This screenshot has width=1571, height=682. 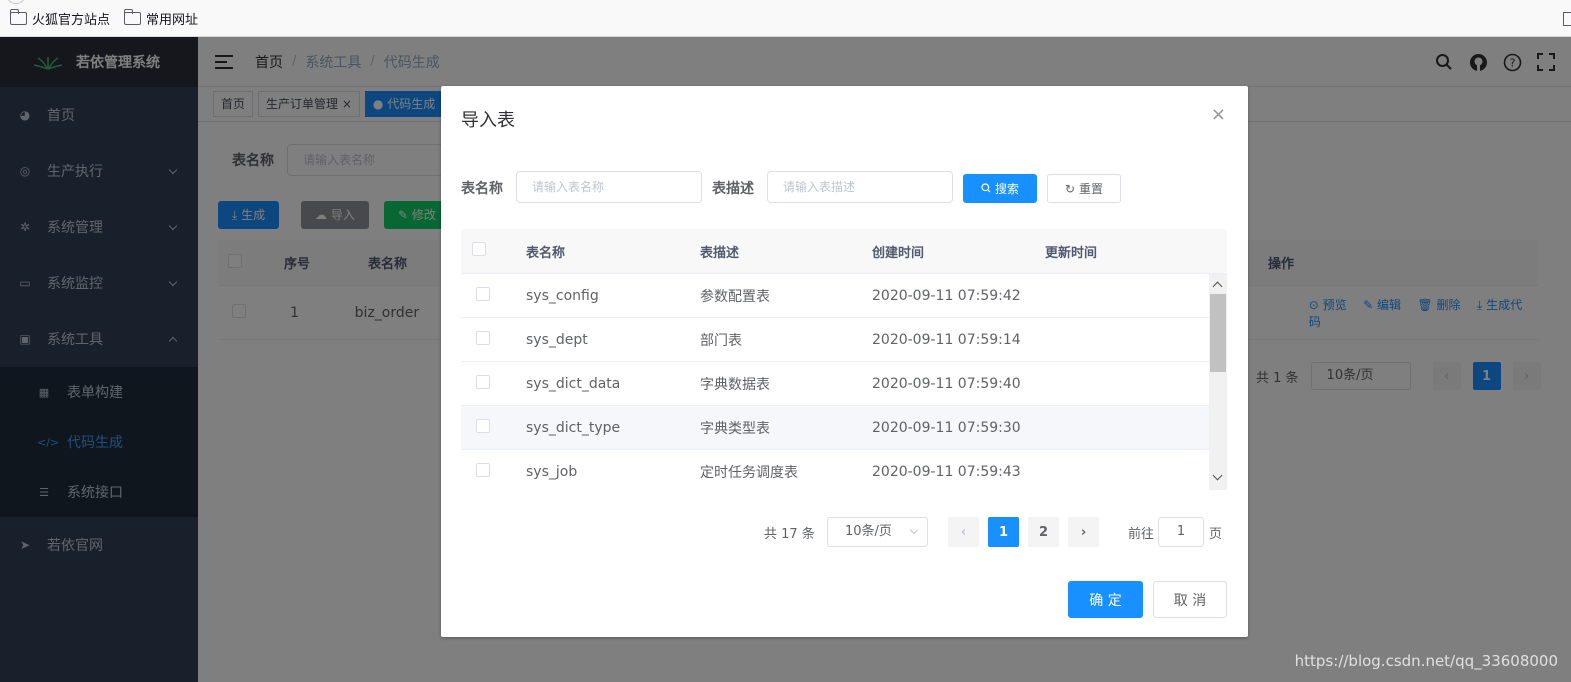 What do you see at coordinates (963, 532) in the screenshot?
I see `prev-page-button: ‹` at bounding box center [963, 532].